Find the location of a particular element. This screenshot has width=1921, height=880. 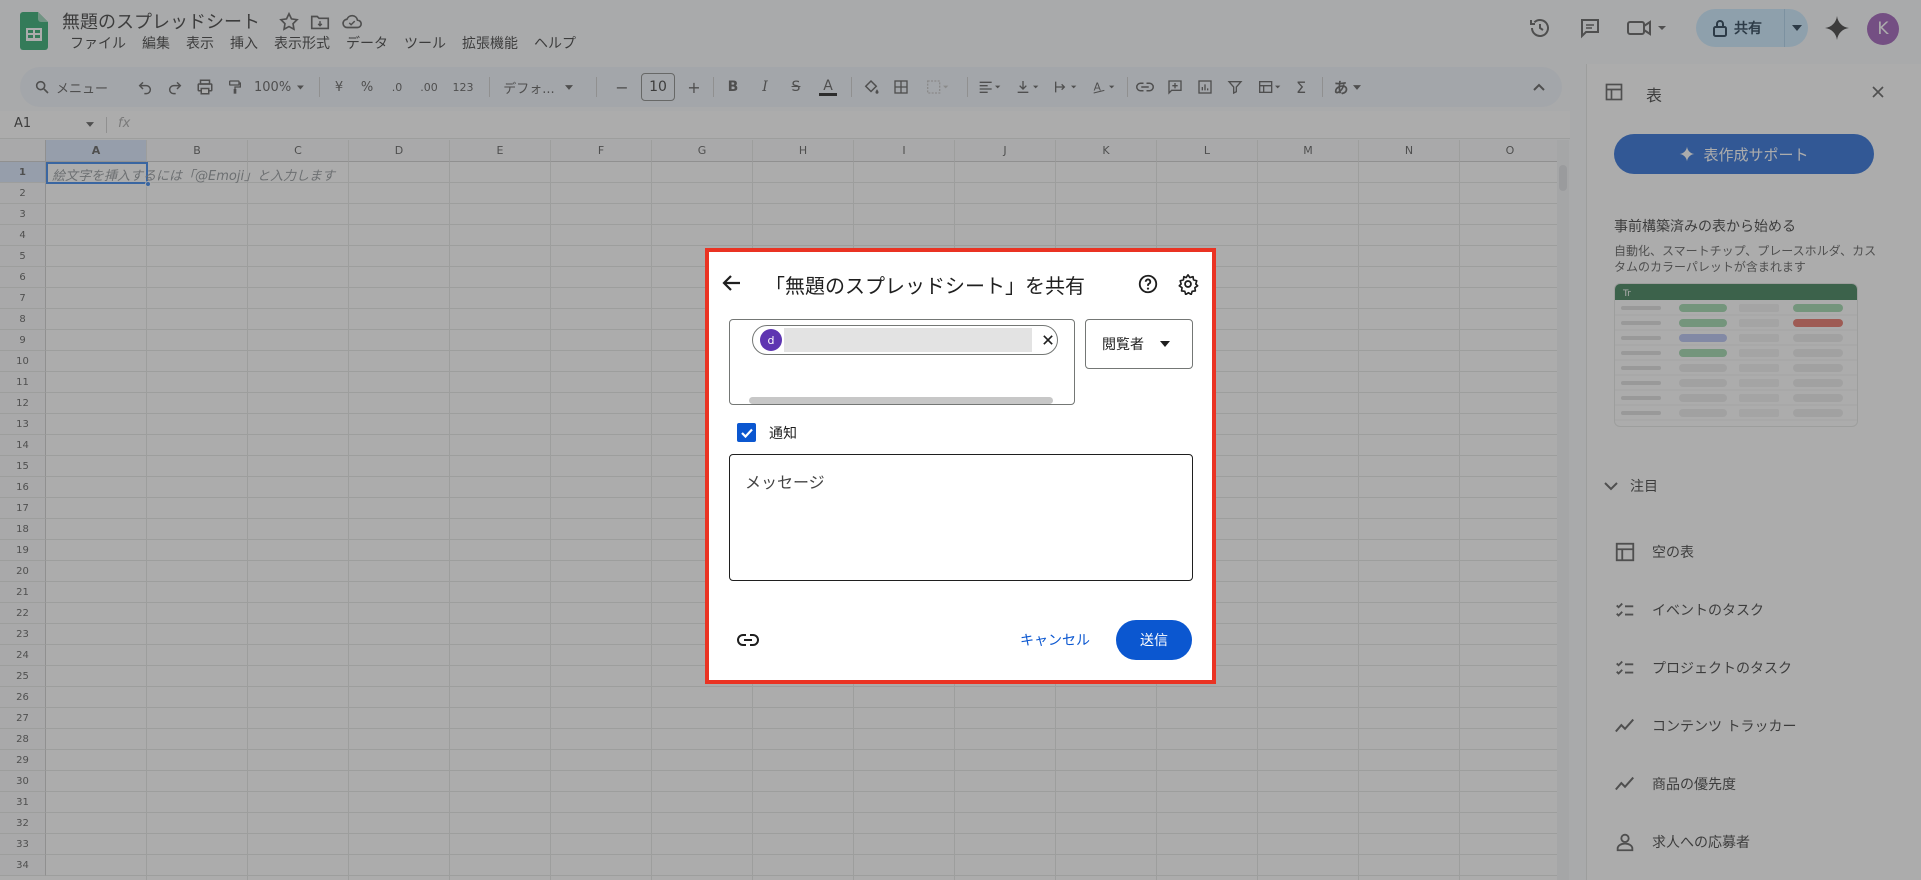

gear-icon is located at coordinates (1188, 284).